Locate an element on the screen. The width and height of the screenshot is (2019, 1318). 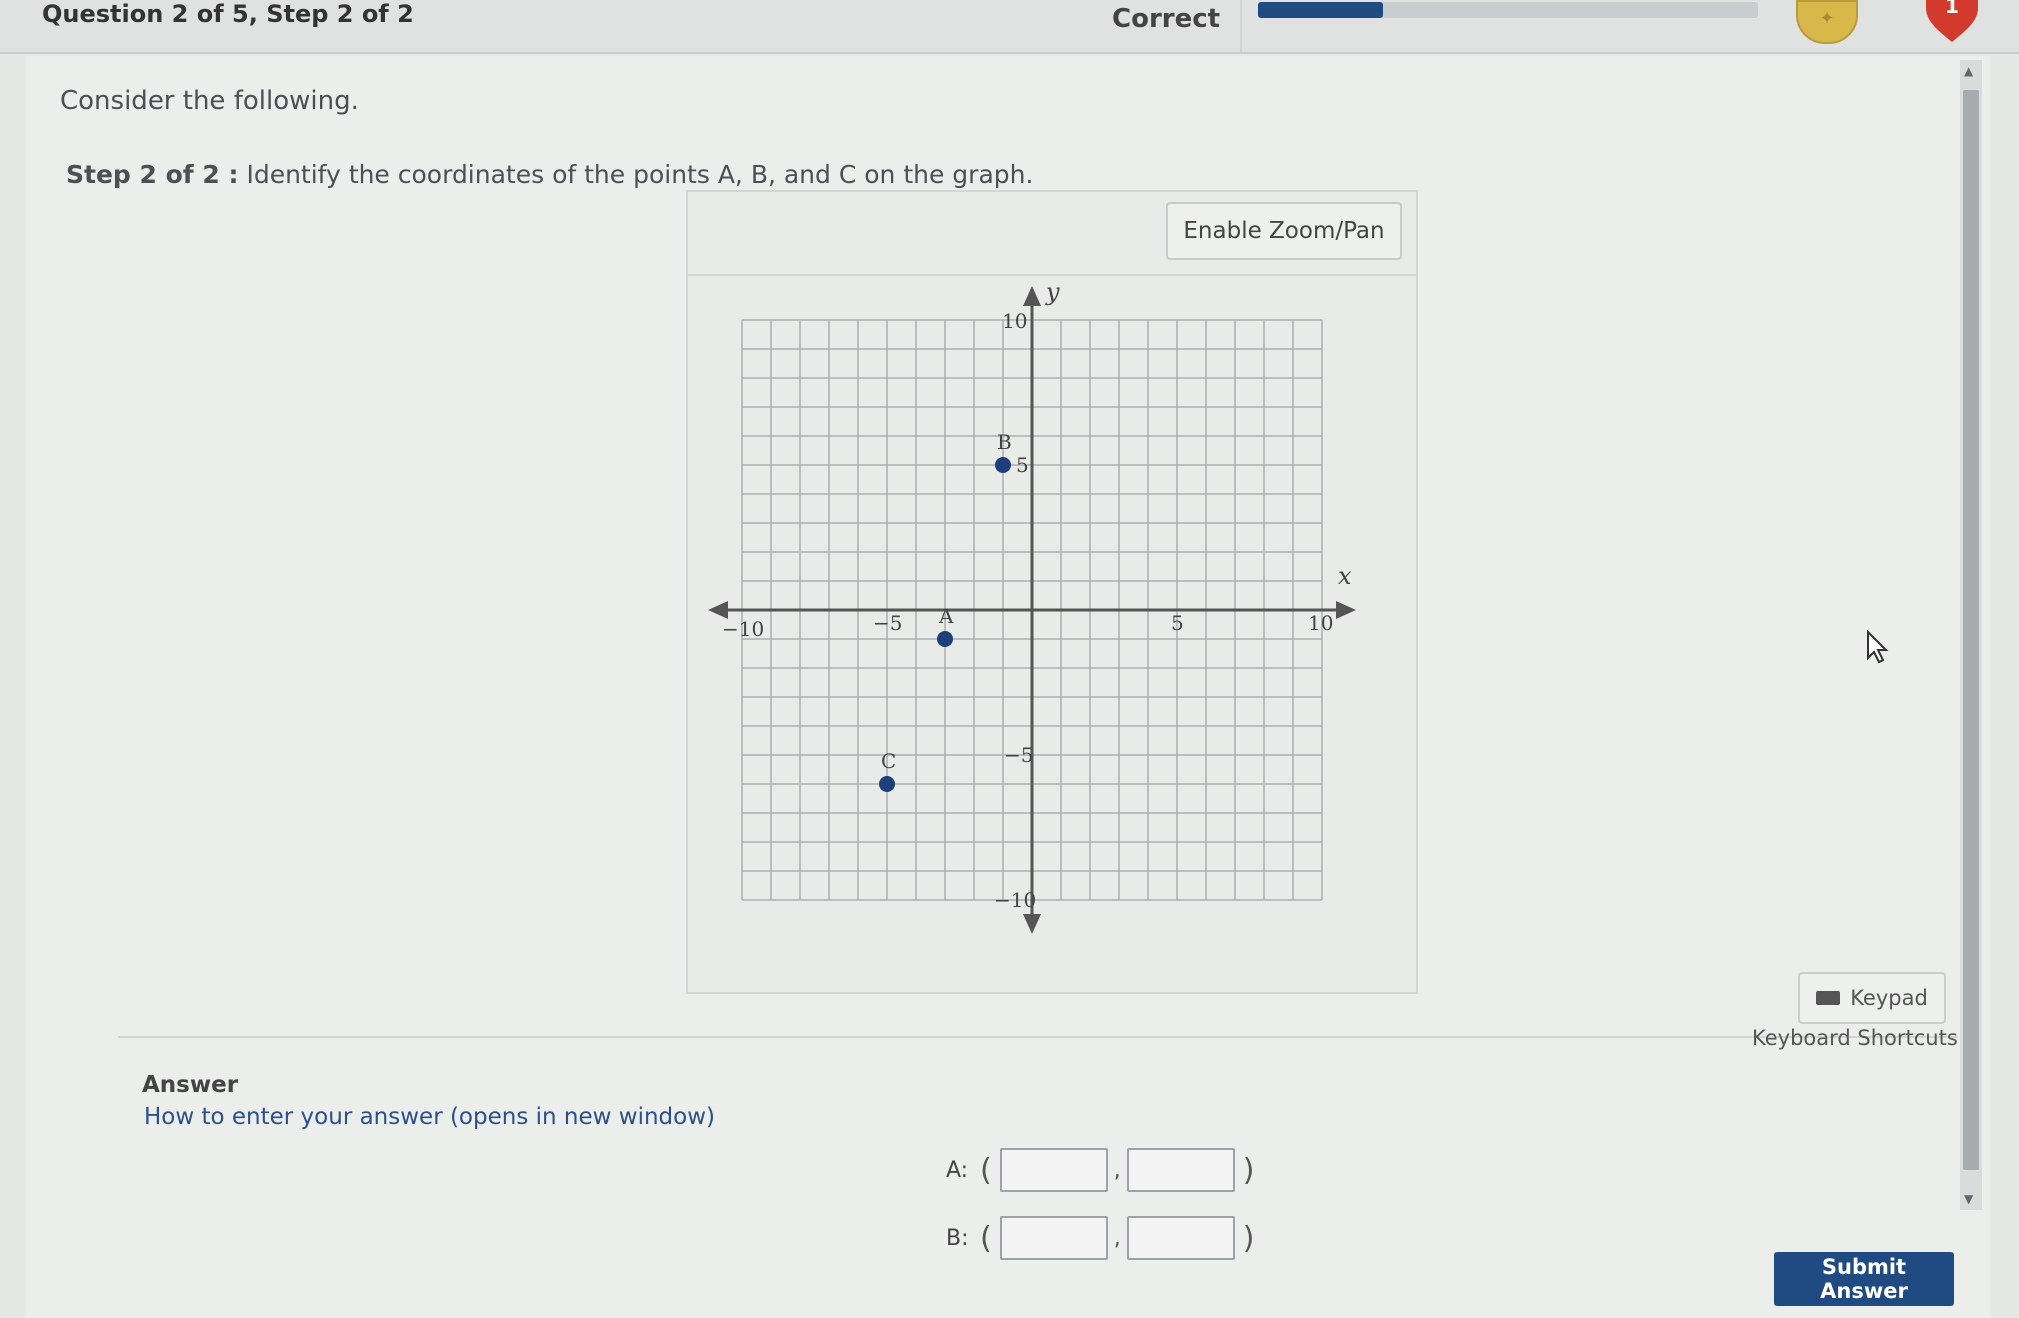
tick-label-y-neg10: −10 is located at coordinates (1015, 900).